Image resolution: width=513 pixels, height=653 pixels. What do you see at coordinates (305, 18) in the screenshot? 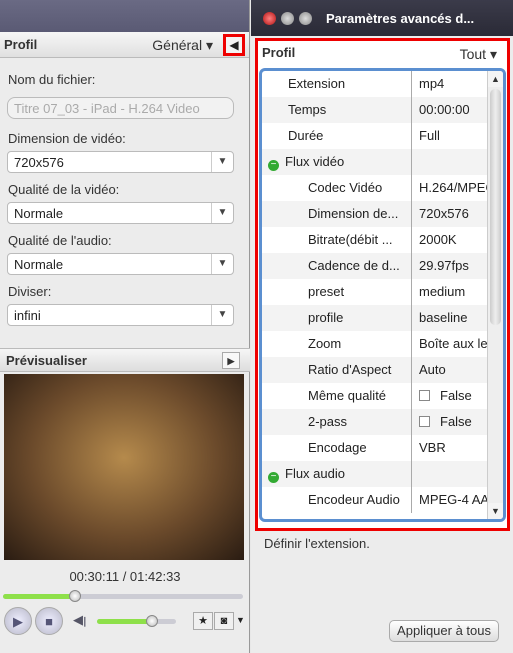
I see `zoom-button` at bounding box center [305, 18].